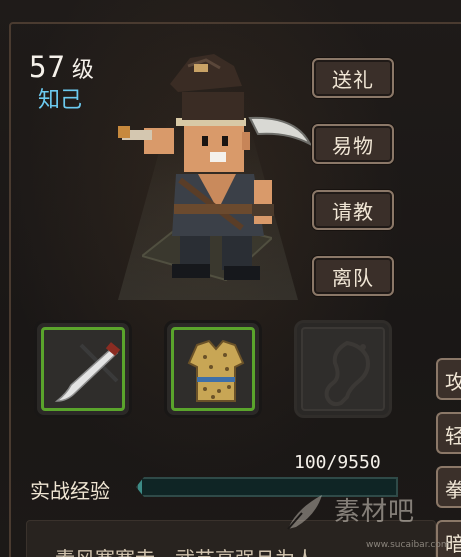 This screenshot has height=557, width=461. What do you see at coordinates (47, 67) in the screenshot?
I see `level-number: 57` at bounding box center [47, 67].